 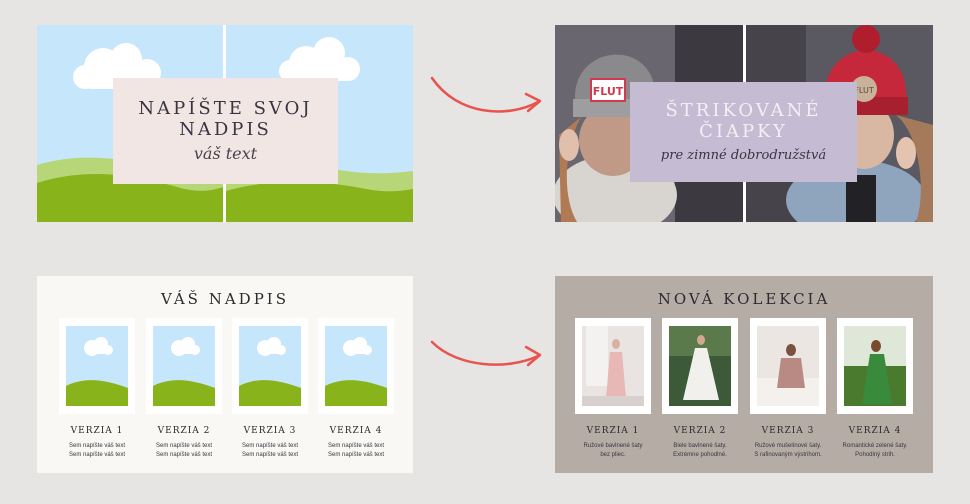 What do you see at coordinates (225, 154) in the screenshot?
I see `card-subtitle: váš text` at bounding box center [225, 154].